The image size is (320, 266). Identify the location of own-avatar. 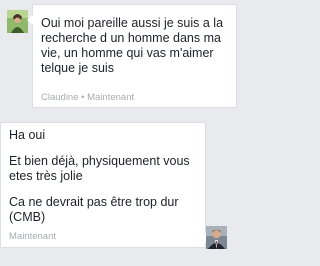
(216, 237).